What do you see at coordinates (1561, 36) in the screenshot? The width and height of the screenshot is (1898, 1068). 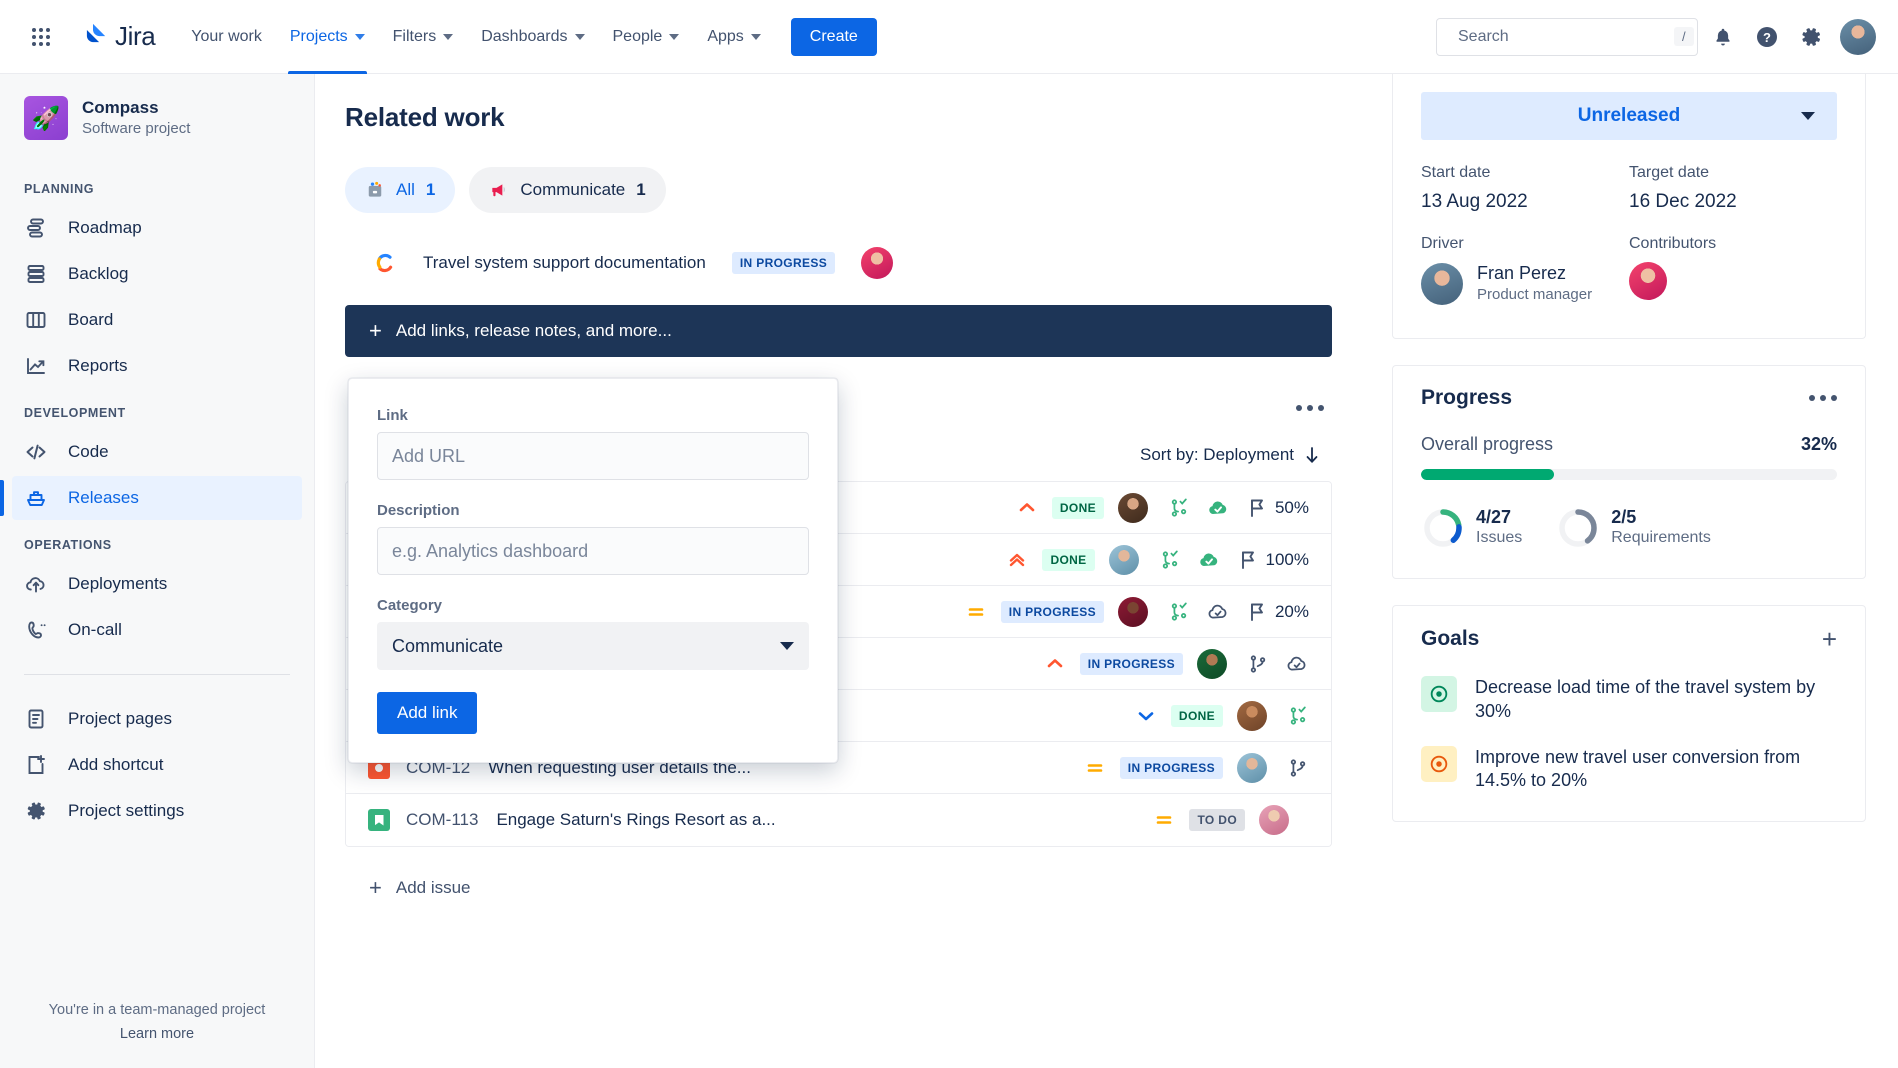 I see `search-input` at bounding box center [1561, 36].